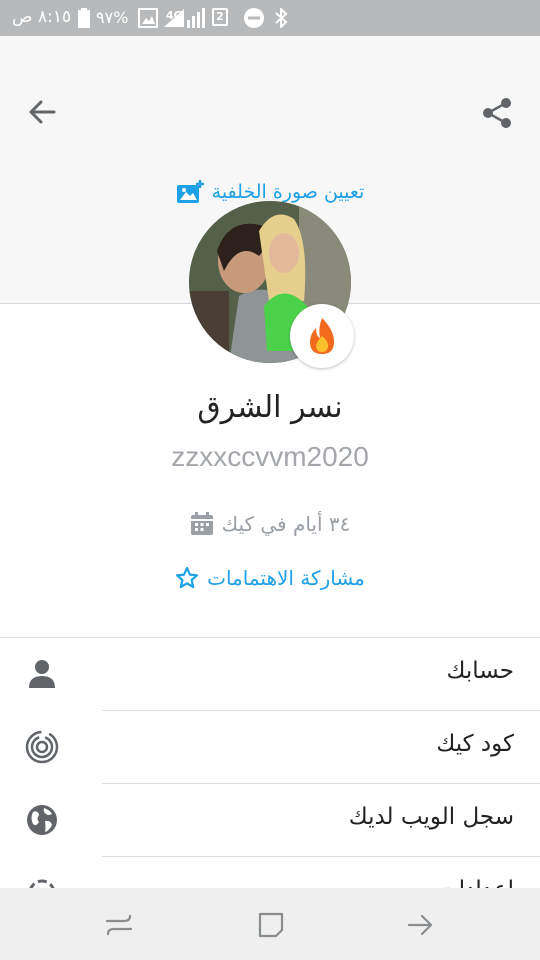 The height and width of the screenshot is (960, 540). What do you see at coordinates (190, 191) in the screenshot?
I see `add-image-icon` at bounding box center [190, 191].